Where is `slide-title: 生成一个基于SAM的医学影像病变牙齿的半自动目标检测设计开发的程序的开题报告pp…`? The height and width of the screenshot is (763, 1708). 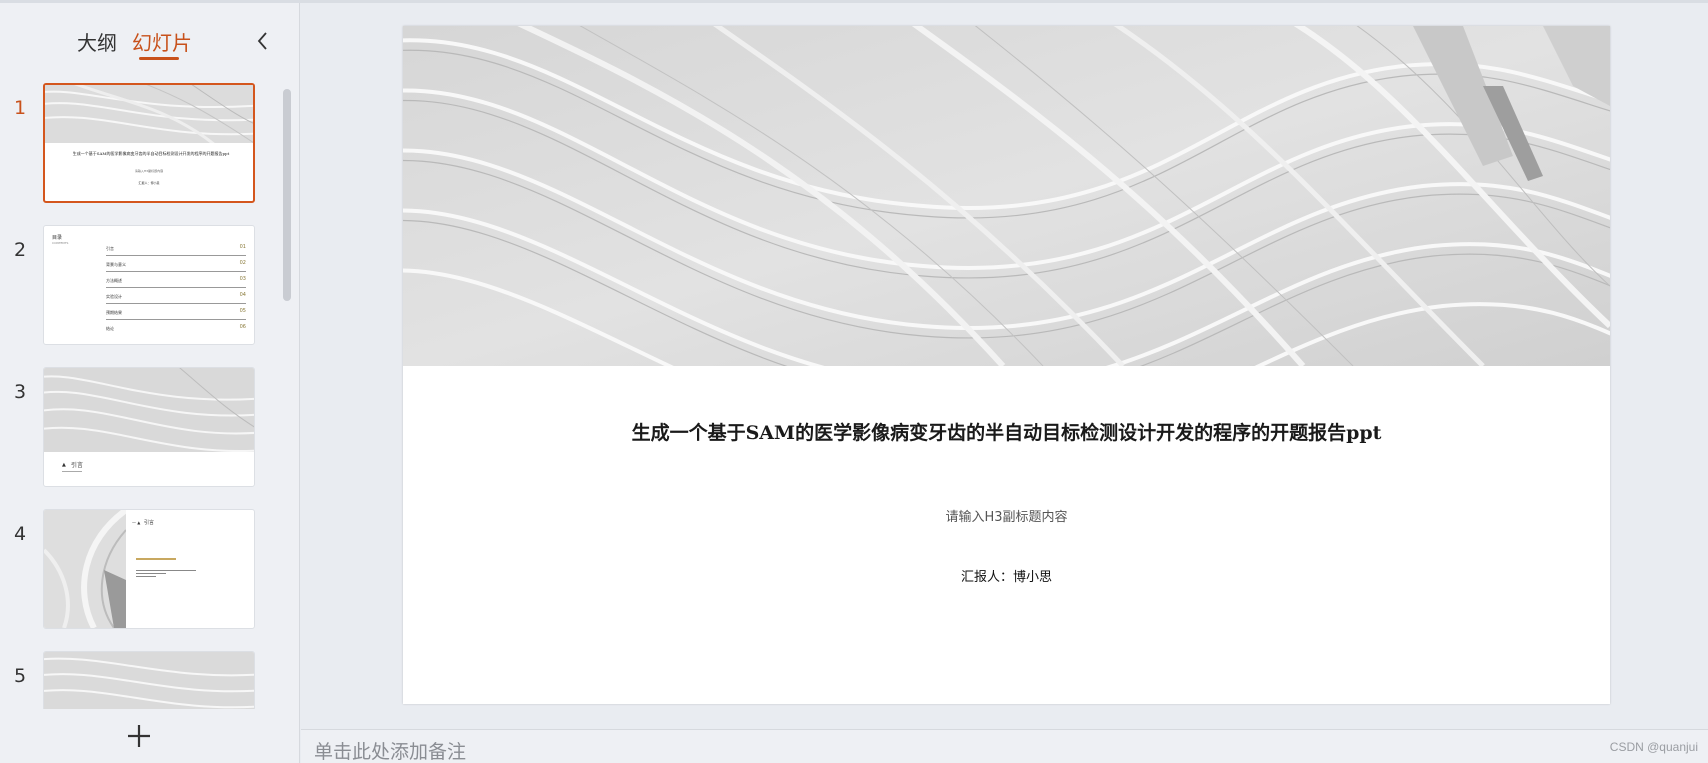
slide-title: 生成一个基于SAM的医学影像病变牙齿的半自动目标检测设计开发的程序的开题报告pp… is located at coordinates (1006, 431).